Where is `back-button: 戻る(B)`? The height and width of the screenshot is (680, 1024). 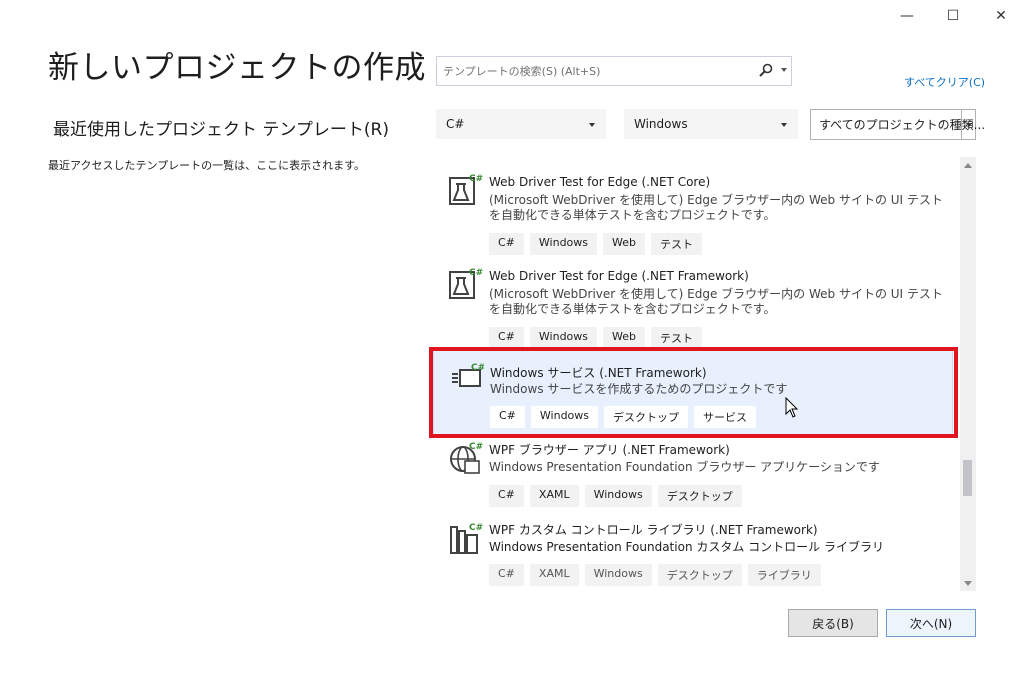 back-button: 戻る(B) is located at coordinates (833, 623).